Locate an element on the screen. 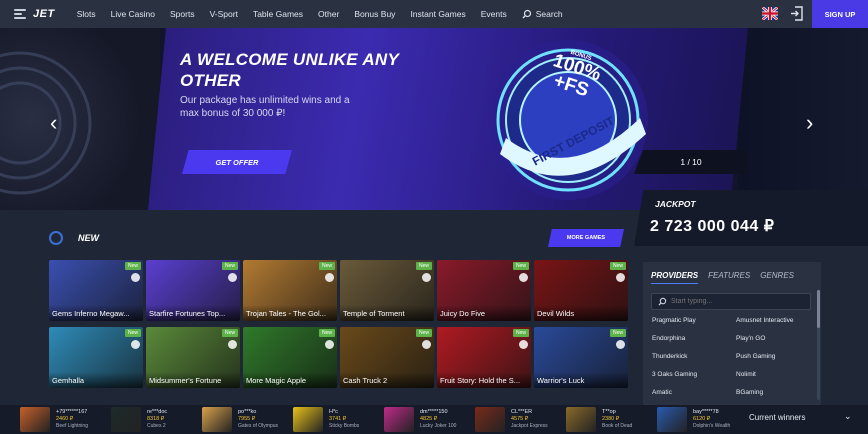 The height and width of the screenshot is (434, 868). winner-game: Gates of Olympus is located at coordinates (258, 426).